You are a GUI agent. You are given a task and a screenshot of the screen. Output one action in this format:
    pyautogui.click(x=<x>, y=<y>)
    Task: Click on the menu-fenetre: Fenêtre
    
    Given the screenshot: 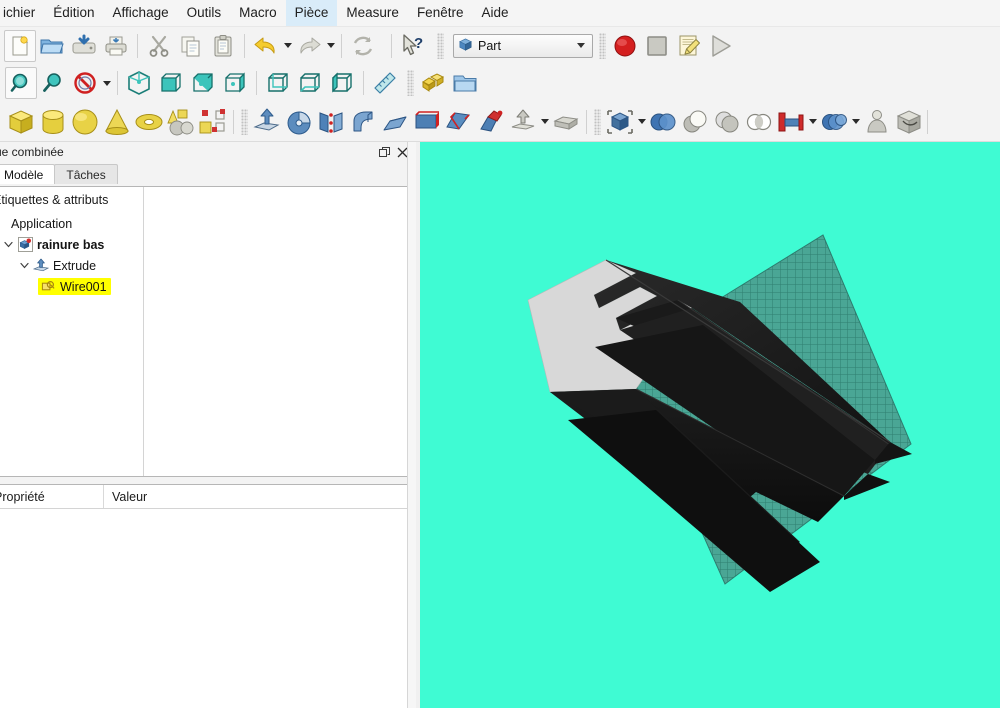 What is the action you would take?
    pyautogui.click(x=440, y=13)
    